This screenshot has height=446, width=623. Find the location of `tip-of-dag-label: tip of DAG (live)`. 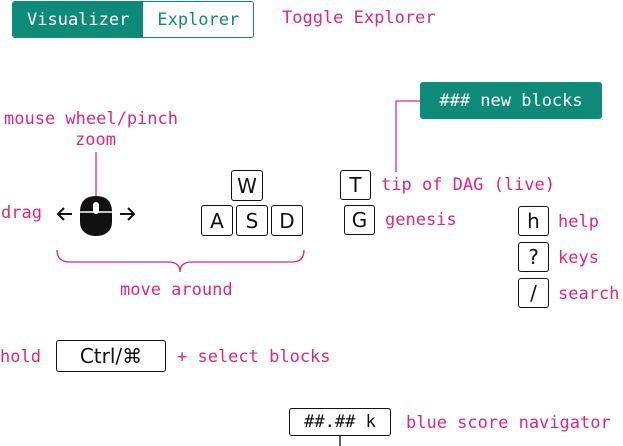

tip-of-dag-label: tip of DAG (live) is located at coordinates (468, 185).